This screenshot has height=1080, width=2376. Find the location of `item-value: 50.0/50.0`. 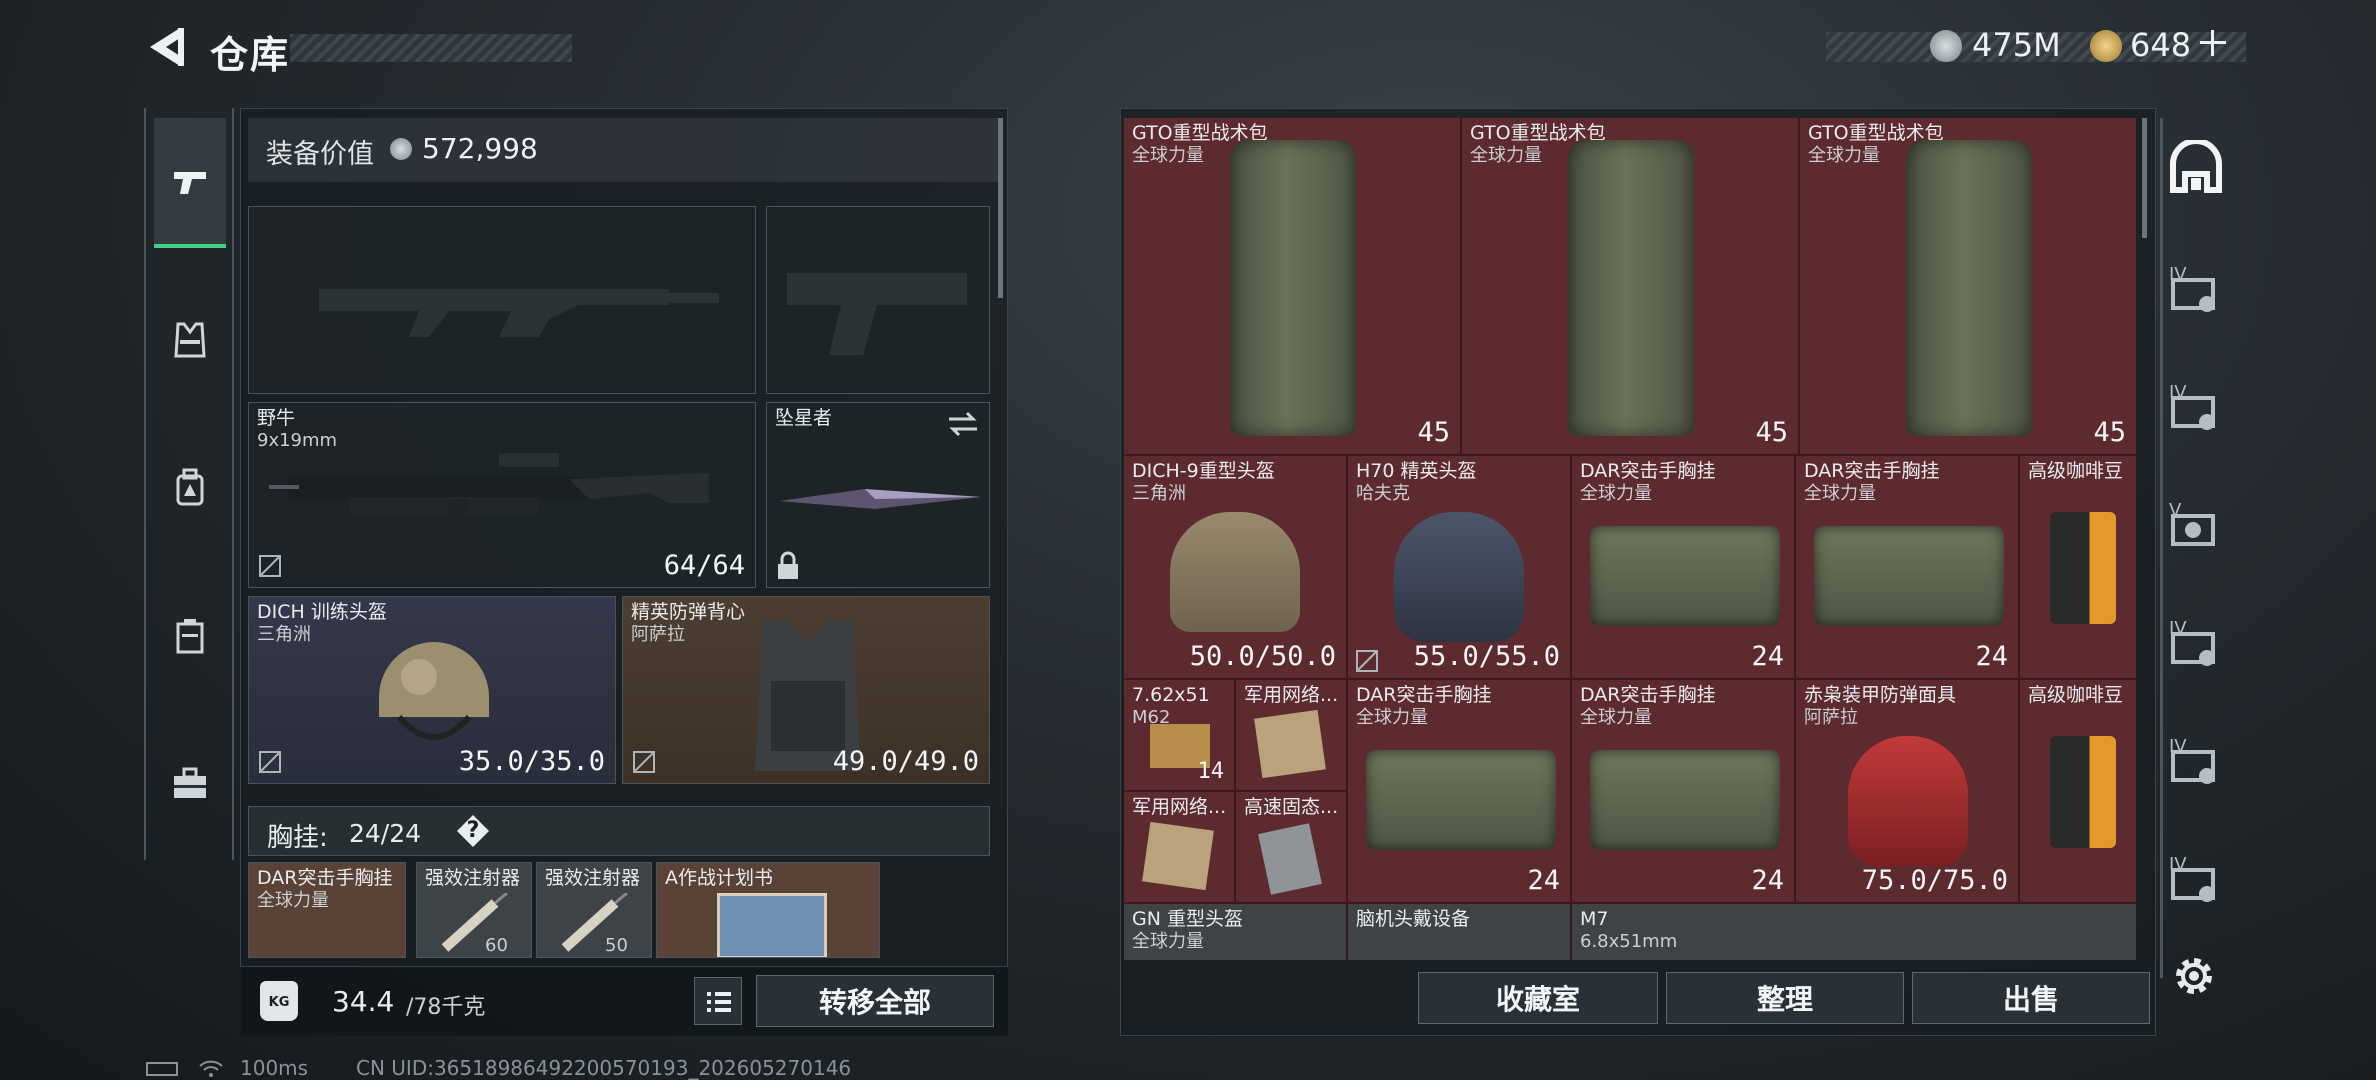

item-value: 50.0/50.0 is located at coordinates (1262, 656).